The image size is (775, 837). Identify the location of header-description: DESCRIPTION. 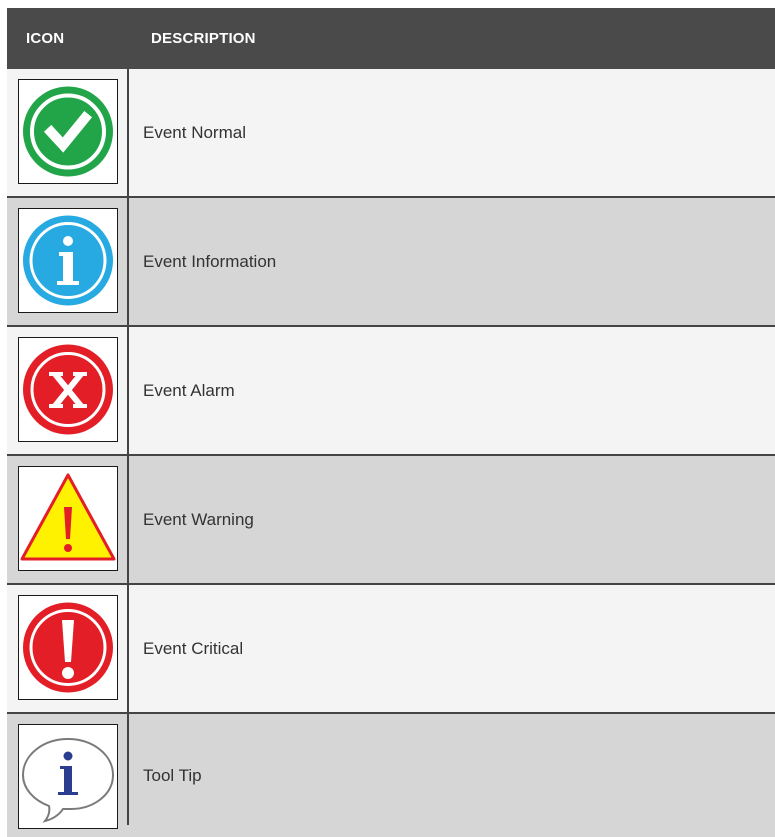
(203, 38).